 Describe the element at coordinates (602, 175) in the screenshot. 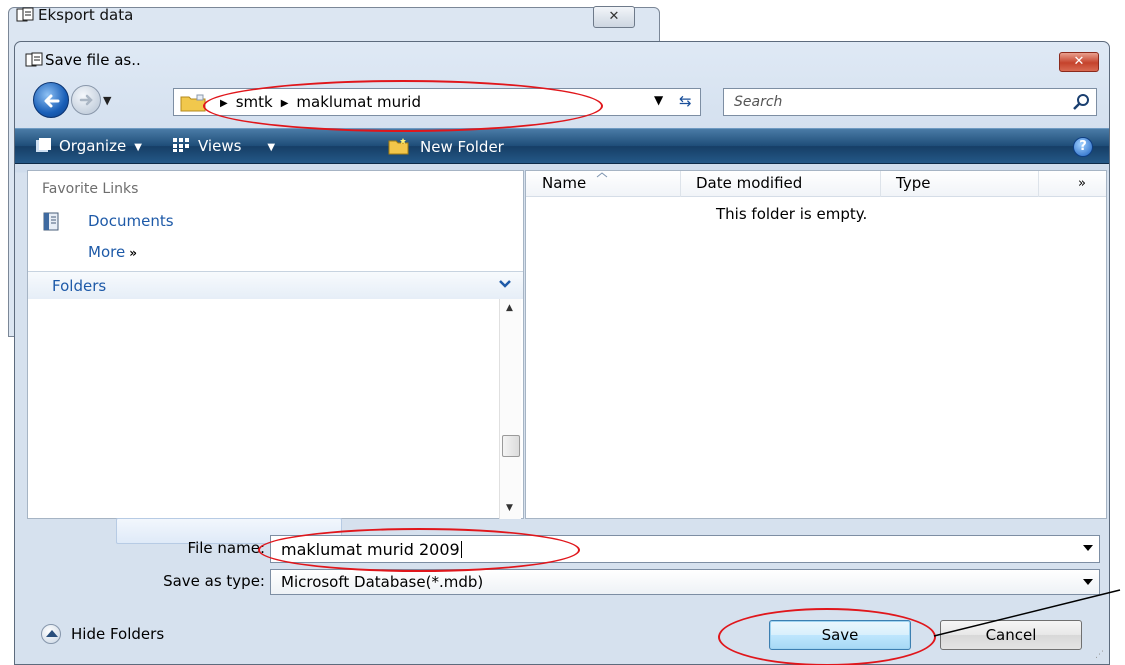

I see `sort-ascending-icon` at that location.